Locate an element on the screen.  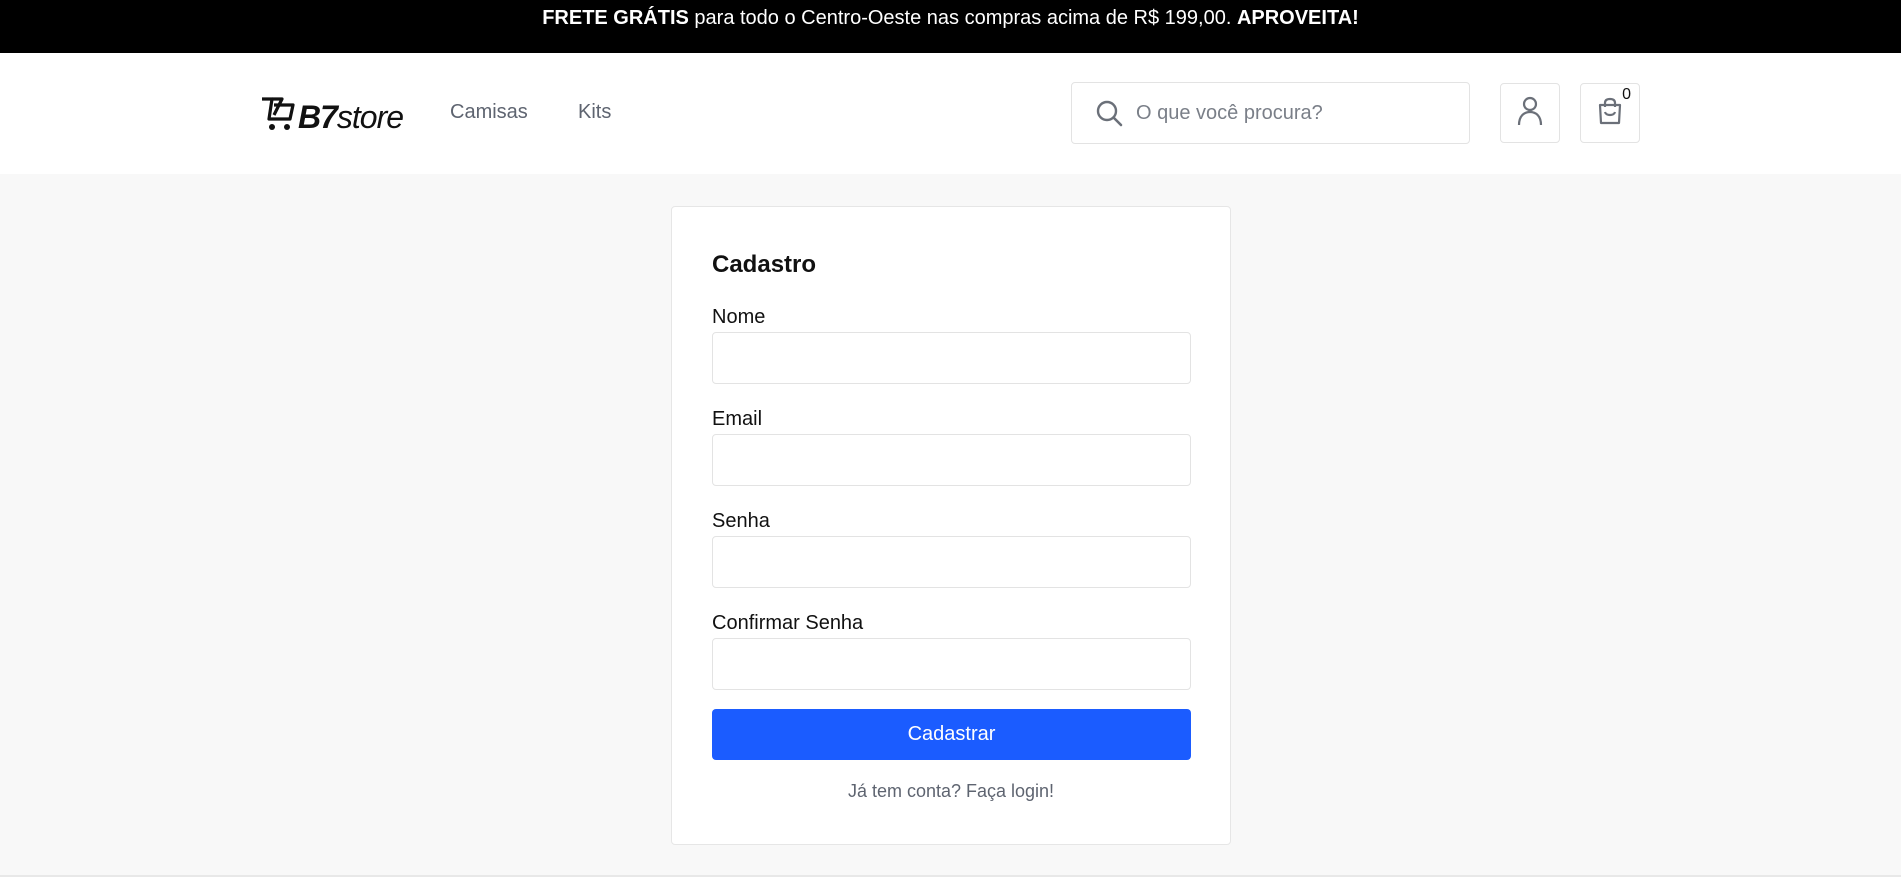
login-link: Já tem conta? Faça login! is located at coordinates (951, 791).